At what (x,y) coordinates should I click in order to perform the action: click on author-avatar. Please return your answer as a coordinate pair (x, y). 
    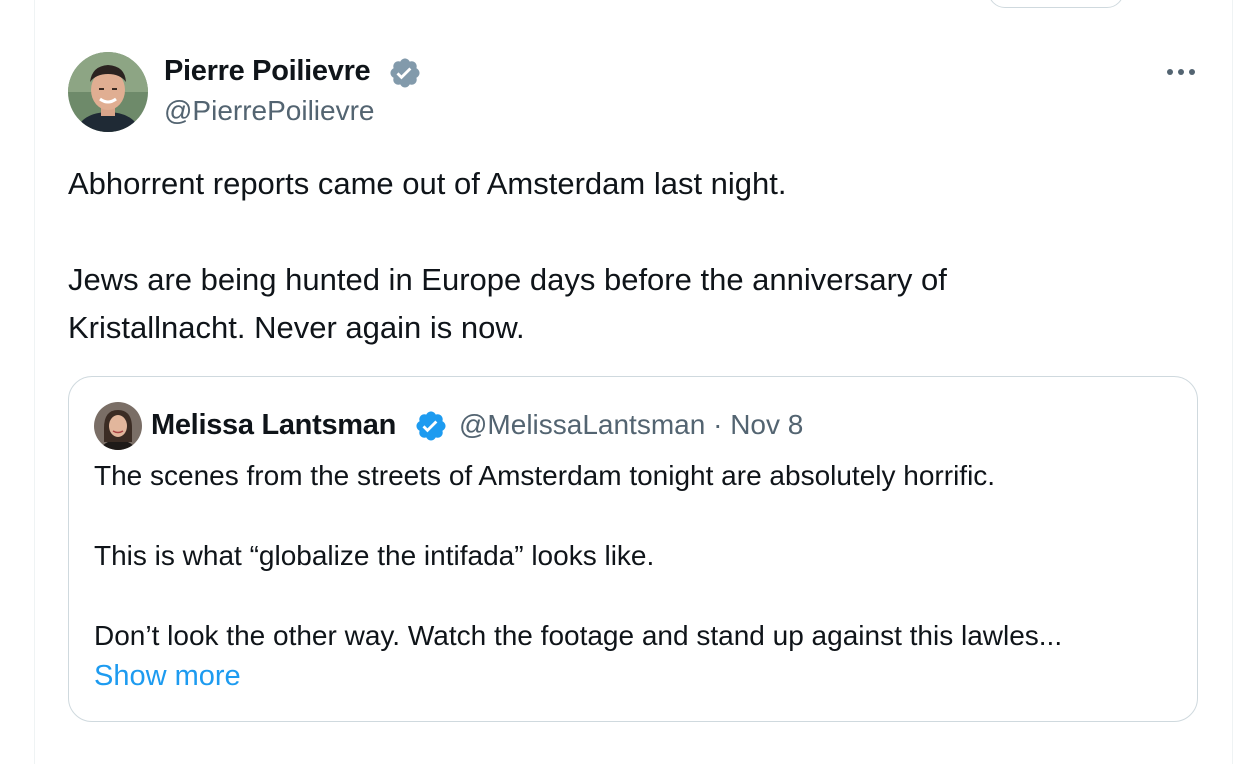
    Looking at the image, I should click on (108, 92).